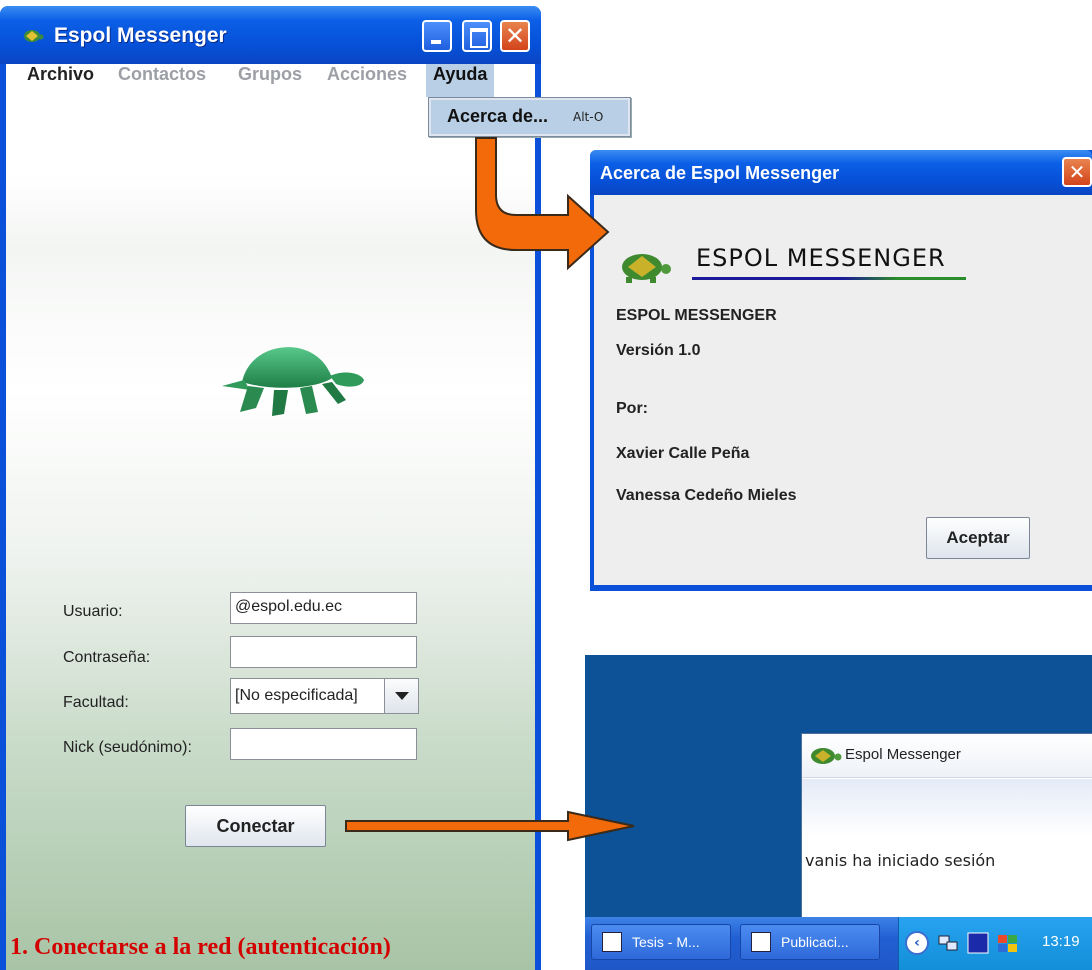  I want to click on usuario-field: @espol.edu.ec, so click(323, 608).